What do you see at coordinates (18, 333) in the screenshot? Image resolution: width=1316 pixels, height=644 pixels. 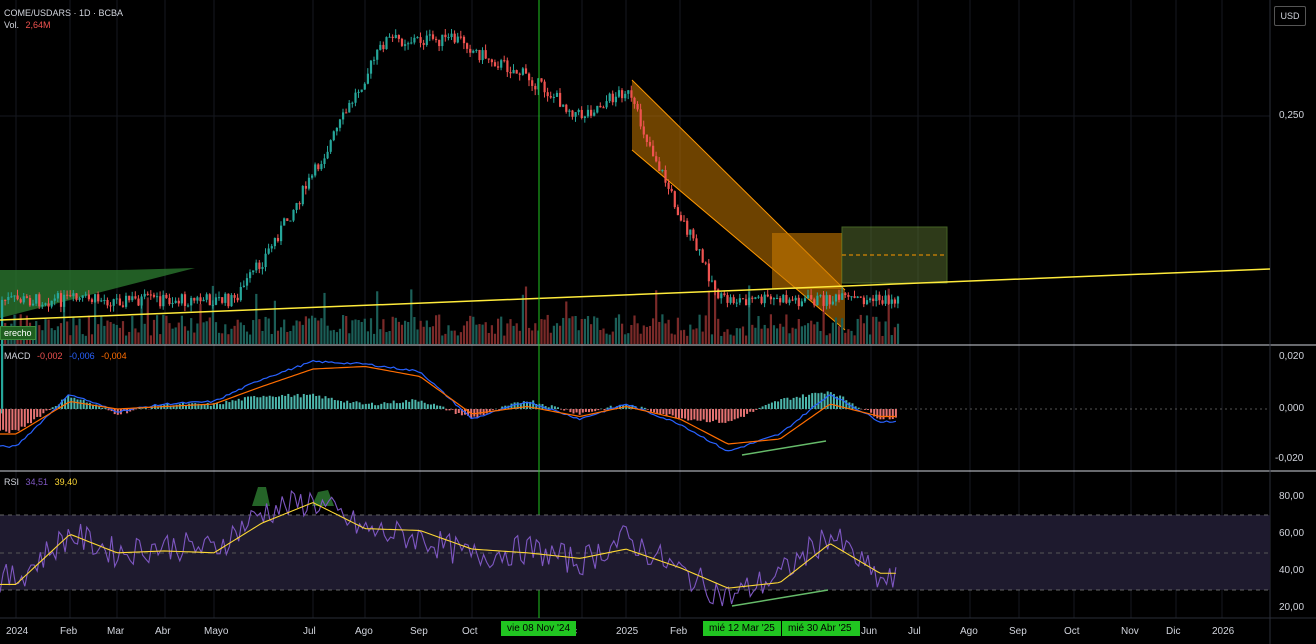 I see `drawing-label: erecho` at bounding box center [18, 333].